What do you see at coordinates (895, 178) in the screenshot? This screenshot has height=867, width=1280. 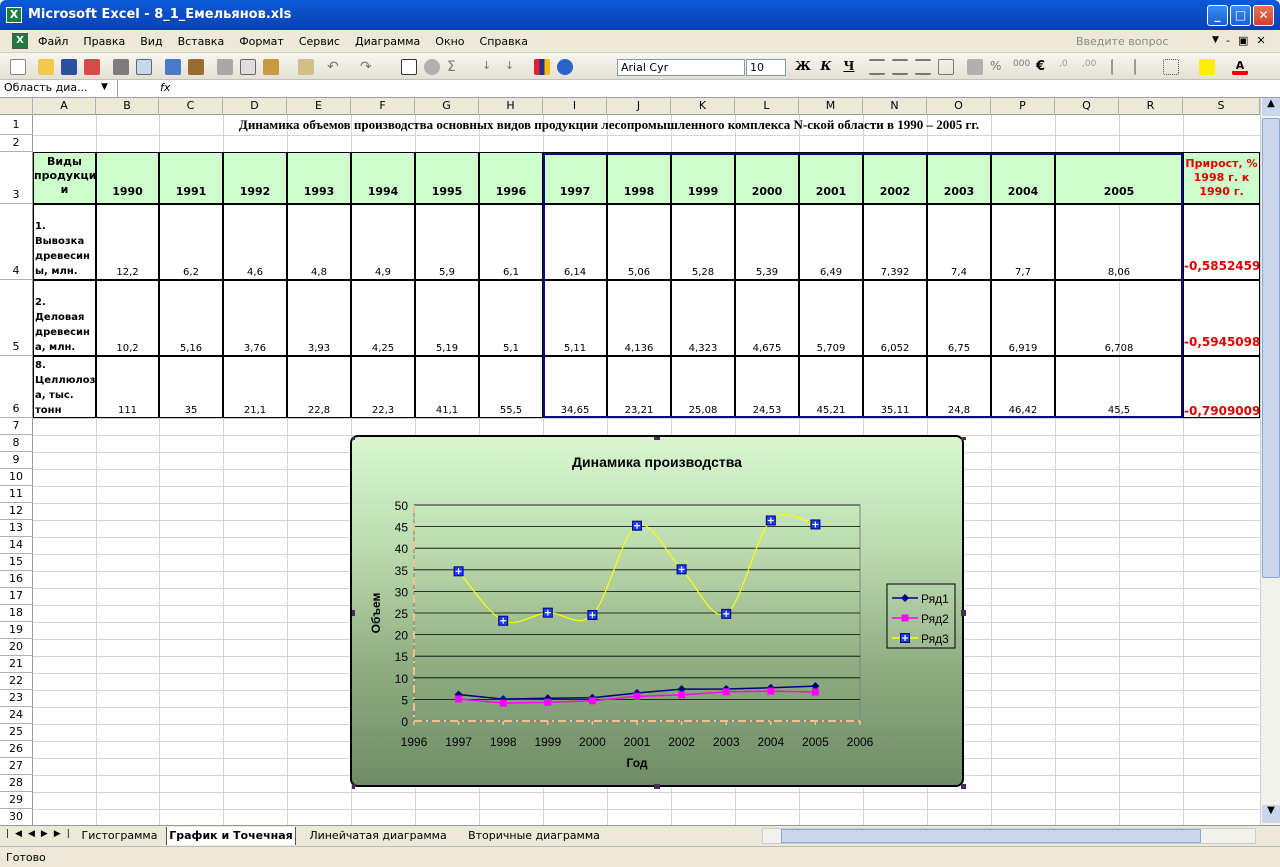 I see `year-header-2002: 2002` at bounding box center [895, 178].